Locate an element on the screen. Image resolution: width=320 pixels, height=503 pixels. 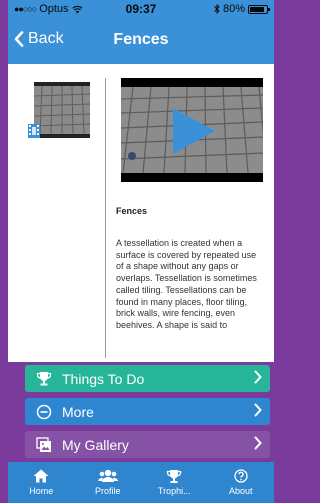
play-icon is located at coordinates (194, 131).